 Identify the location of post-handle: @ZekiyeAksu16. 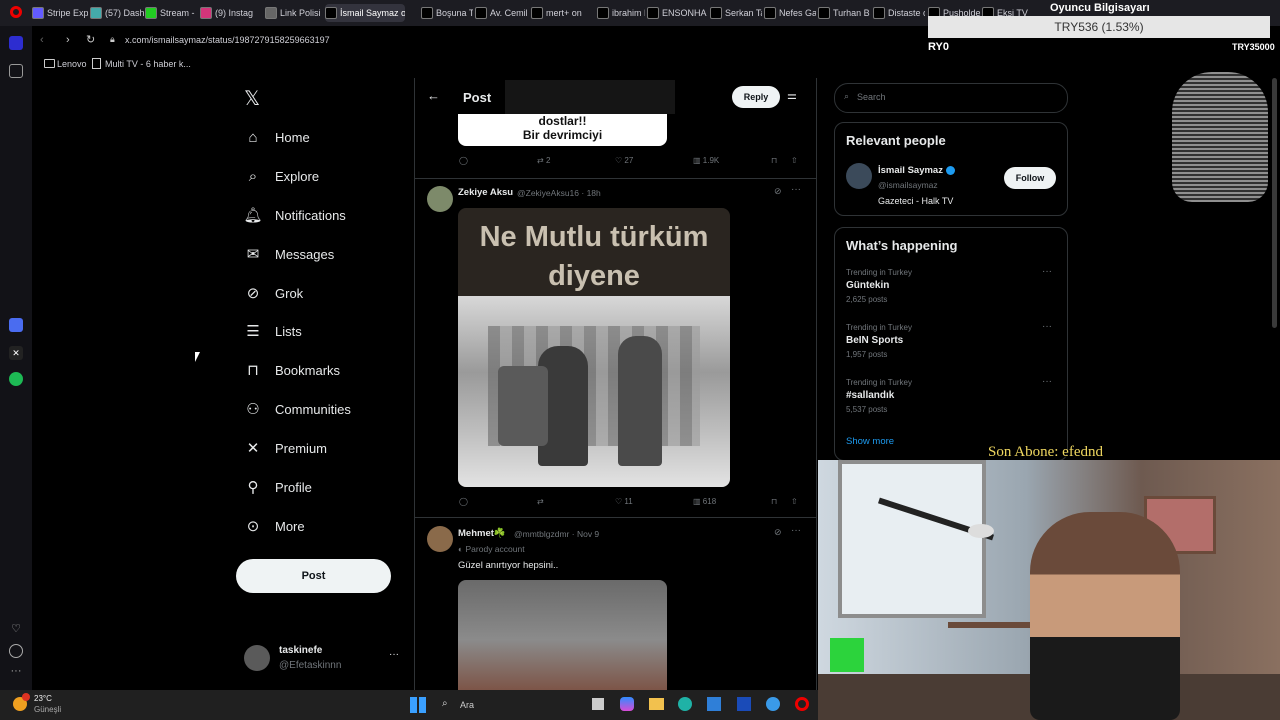
(548, 193).